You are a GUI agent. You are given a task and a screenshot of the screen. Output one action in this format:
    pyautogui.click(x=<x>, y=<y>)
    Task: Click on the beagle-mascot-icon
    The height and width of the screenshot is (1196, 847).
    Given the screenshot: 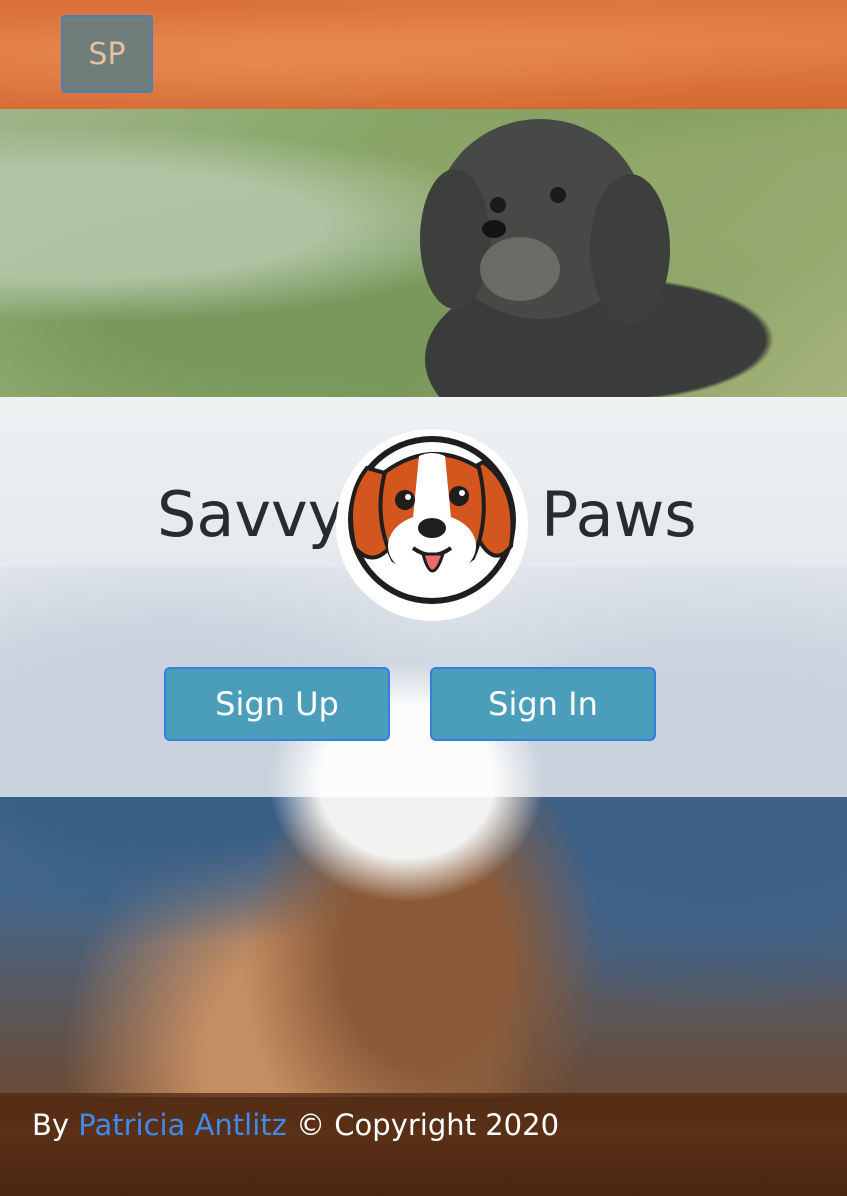 What is the action you would take?
    pyautogui.click(x=432, y=525)
    